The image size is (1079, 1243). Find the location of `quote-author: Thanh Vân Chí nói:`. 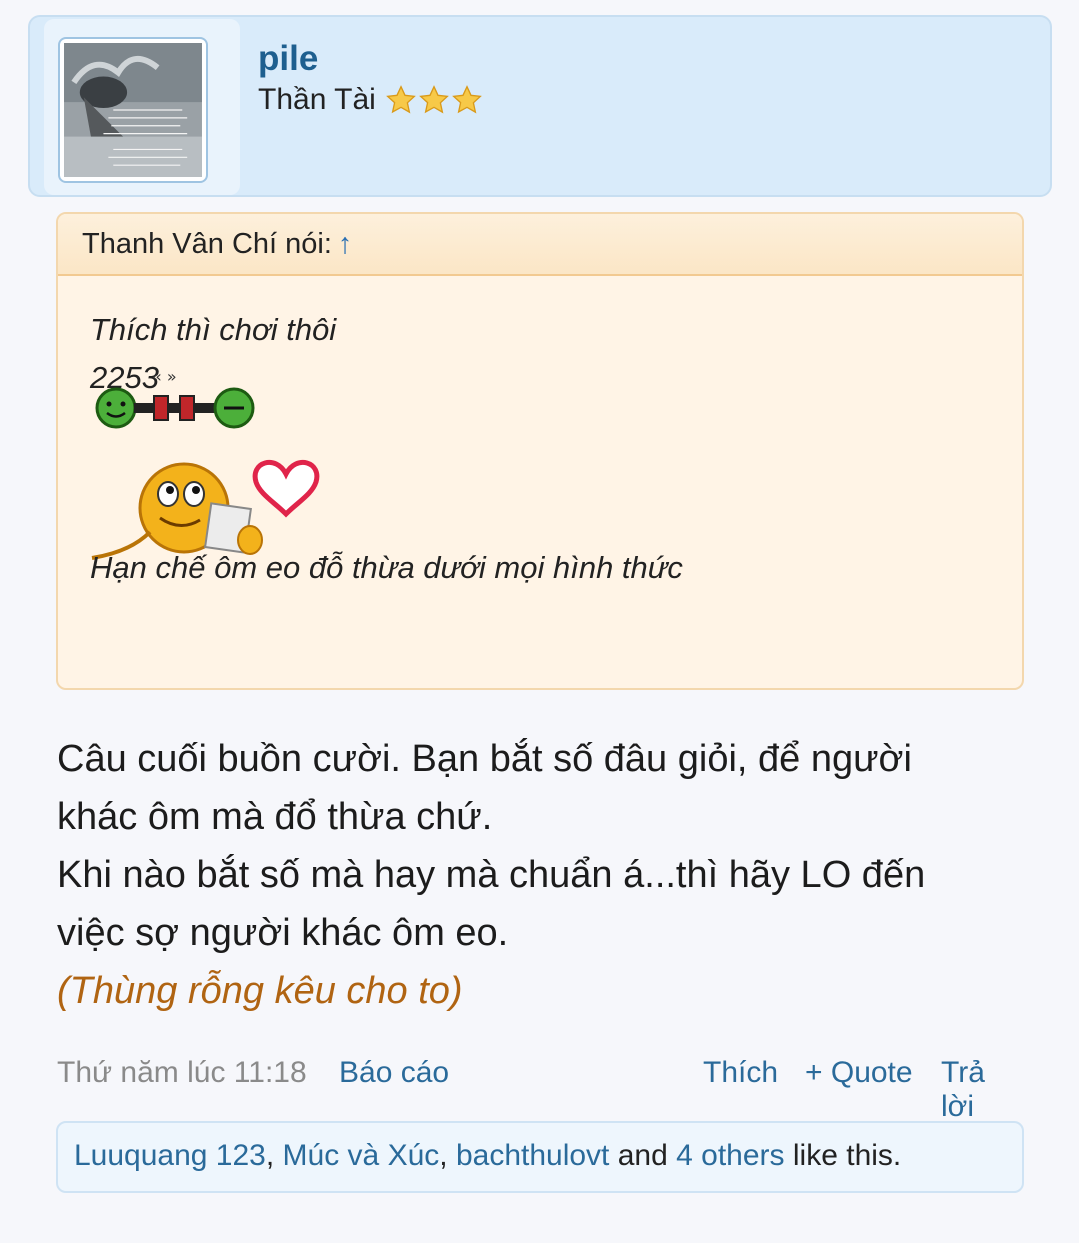

quote-author: Thanh Vân Chí nói: is located at coordinates (207, 244).